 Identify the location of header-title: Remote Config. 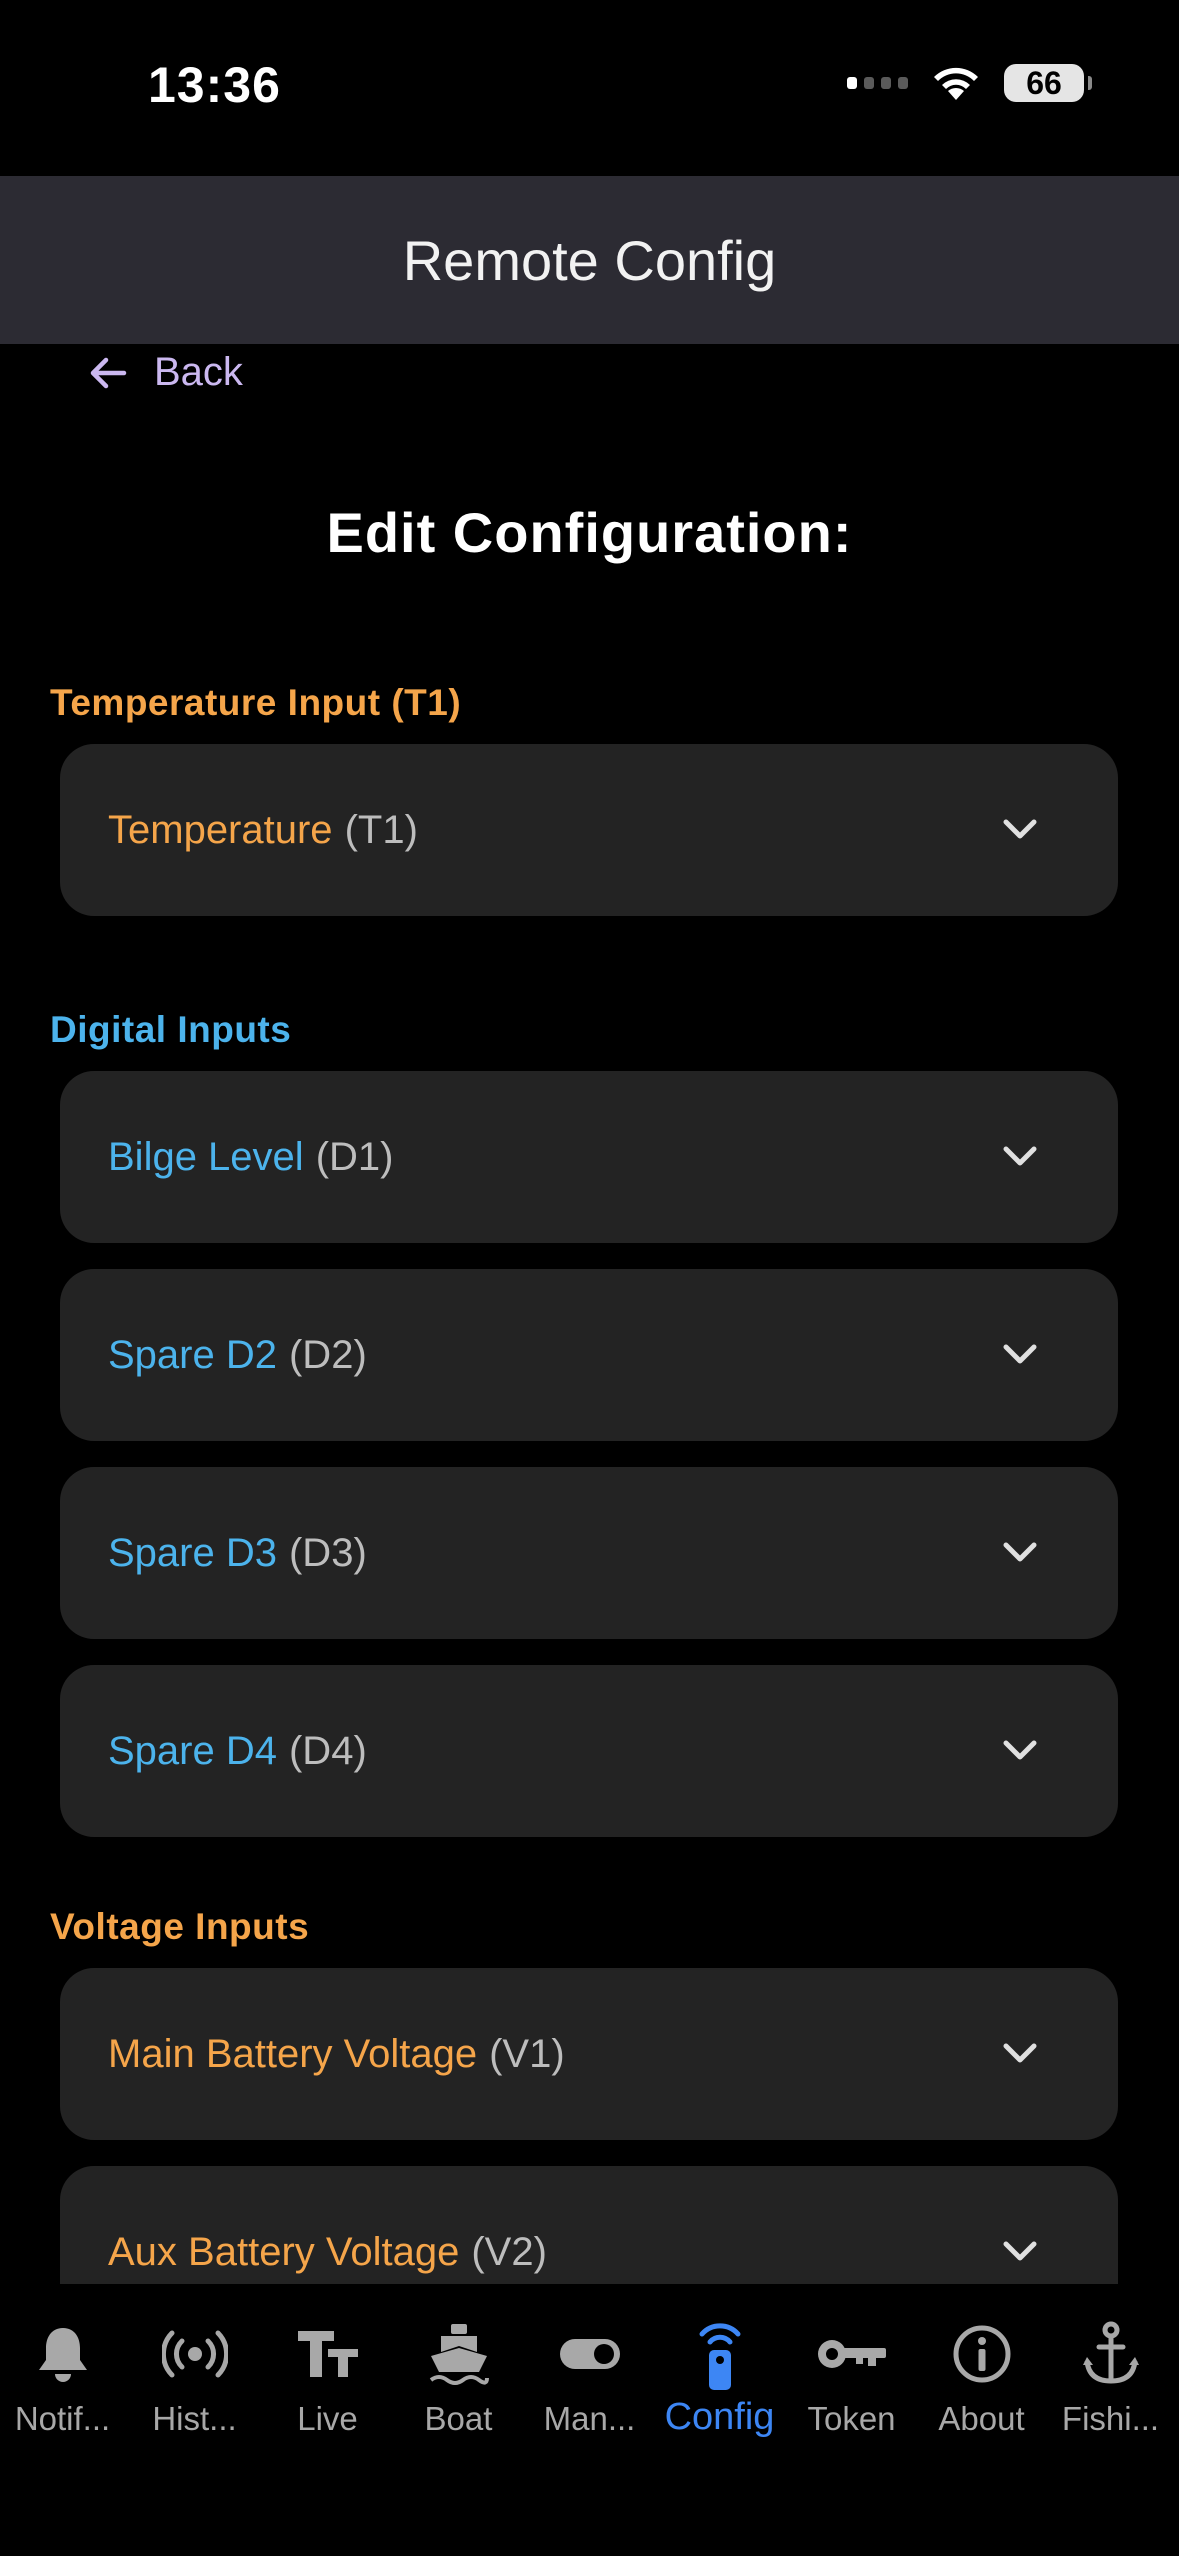
(589, 260).